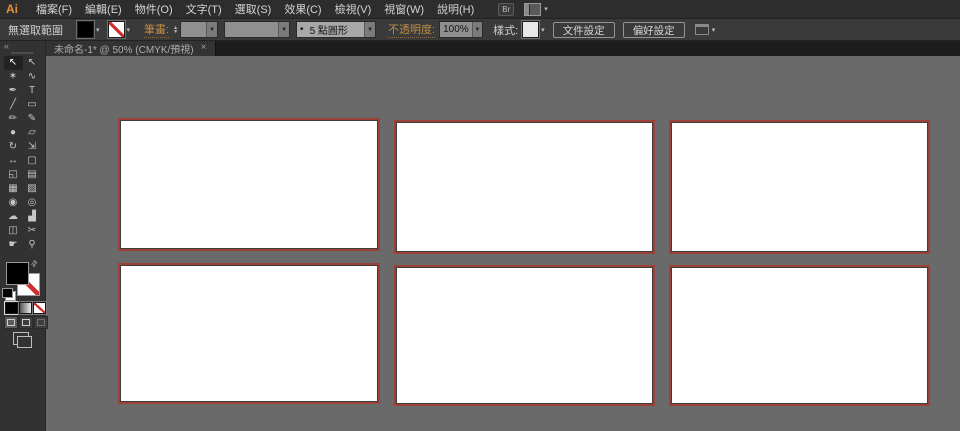 The image size is (960, 431). What do you see at coordinates (13, 217) in the screenshot?
I see `symbol-sprayer-tool: ☁` at bounding box center [13, 217].